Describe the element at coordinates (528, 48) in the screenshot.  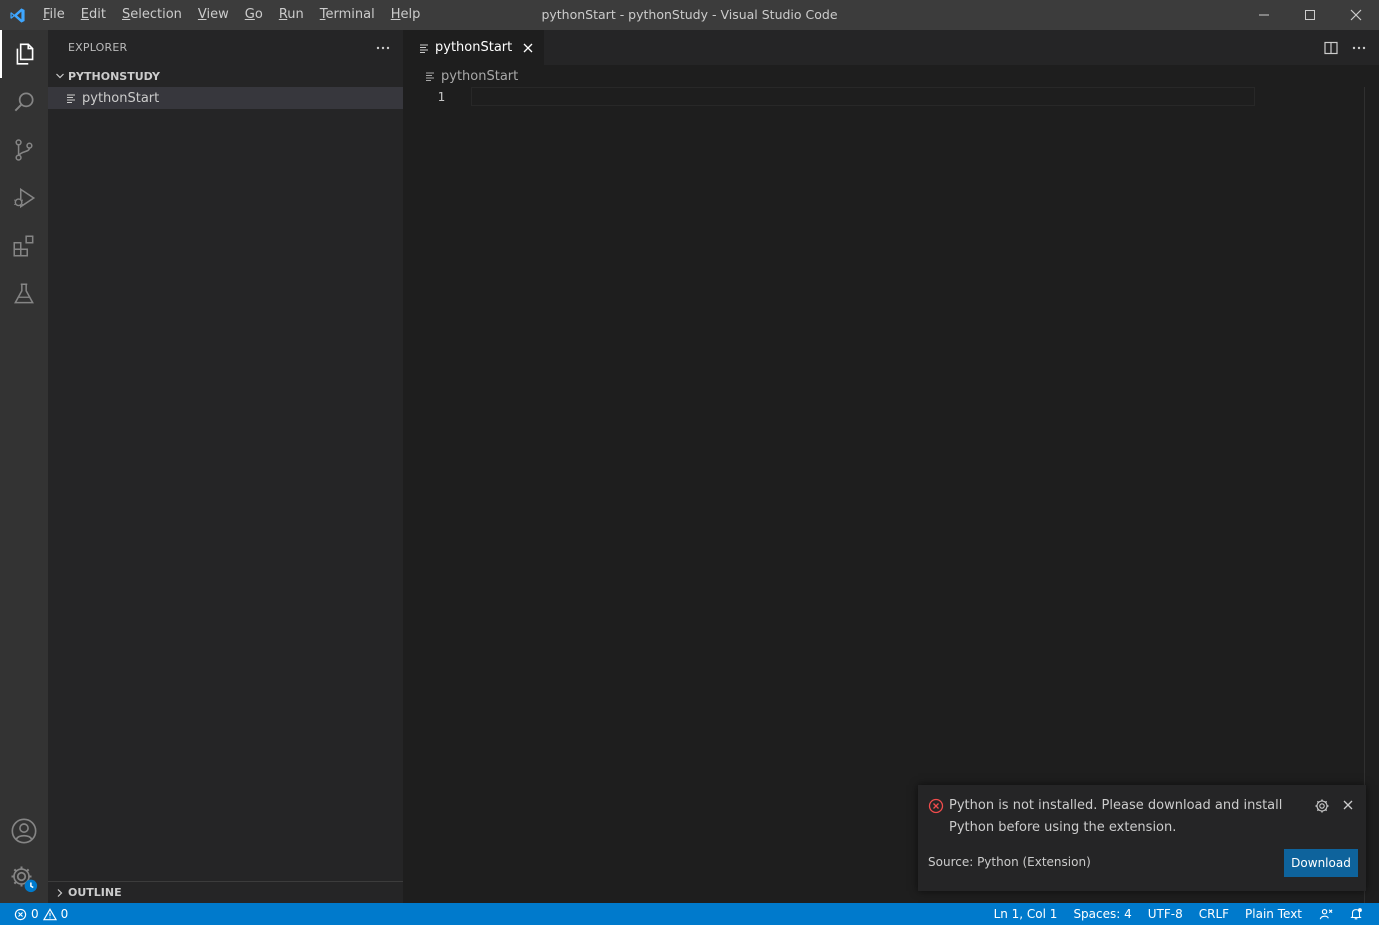
I see `tab-close-icon` at that location.